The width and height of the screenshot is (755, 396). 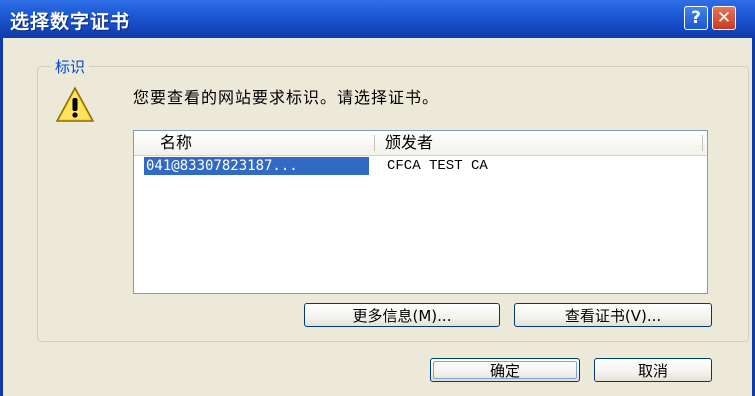 I want to click on cancel-label: 取消, so click(x=652, y=370).